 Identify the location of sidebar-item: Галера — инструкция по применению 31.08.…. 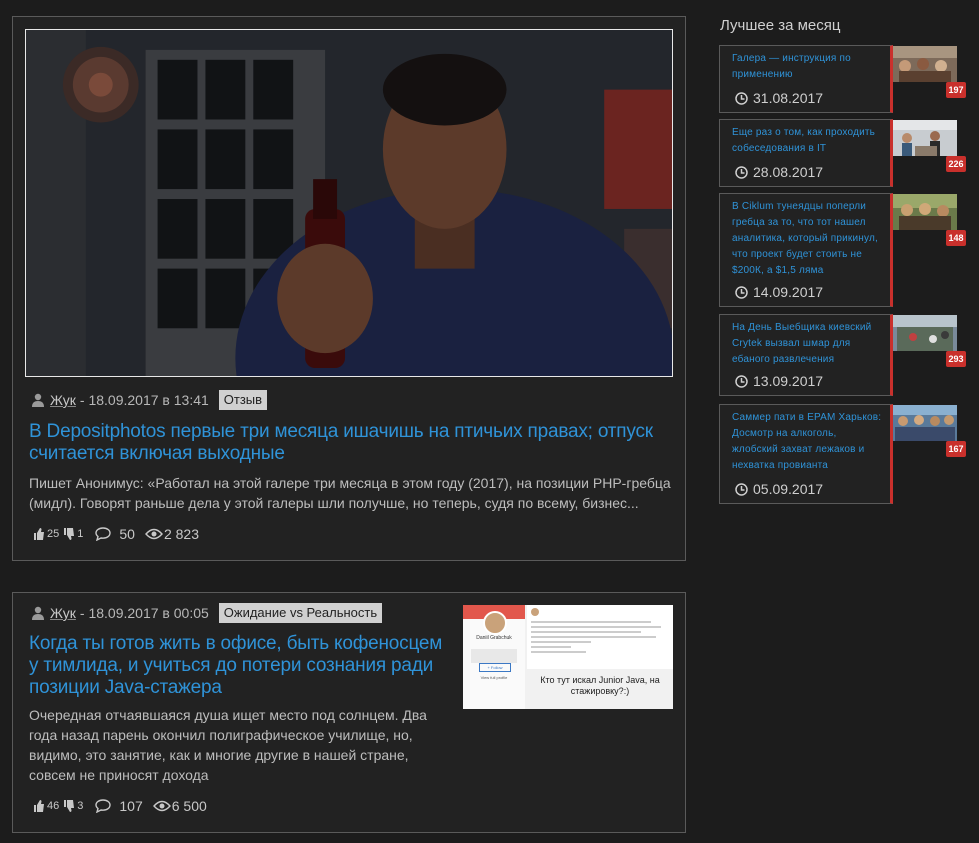
(806, 79).